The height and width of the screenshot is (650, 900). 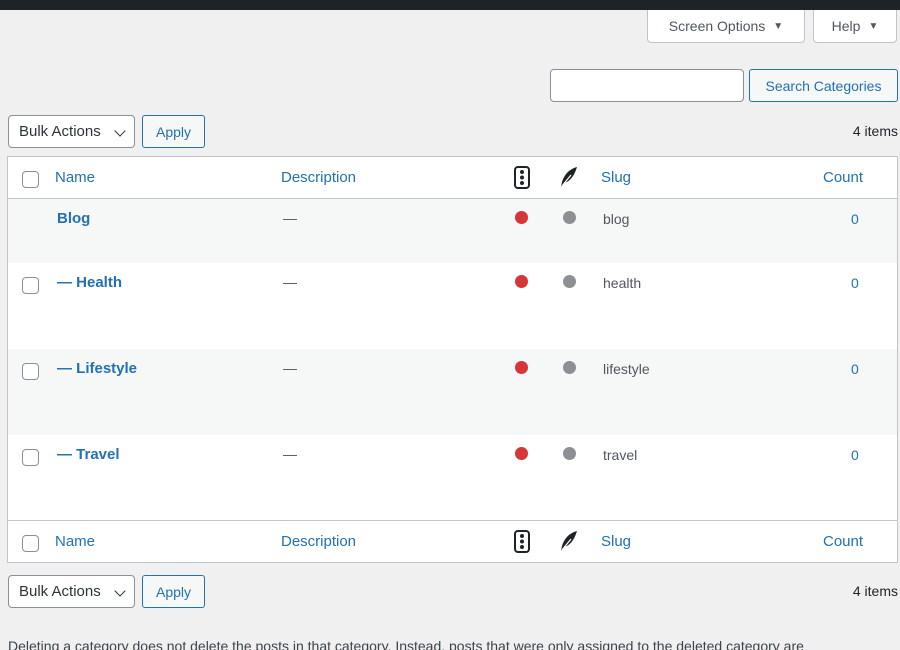 What do you see at coordinates (717, 26) in the screenshot?
I see `screen-options-label: Screen Options` at bounding box center [717, 26].